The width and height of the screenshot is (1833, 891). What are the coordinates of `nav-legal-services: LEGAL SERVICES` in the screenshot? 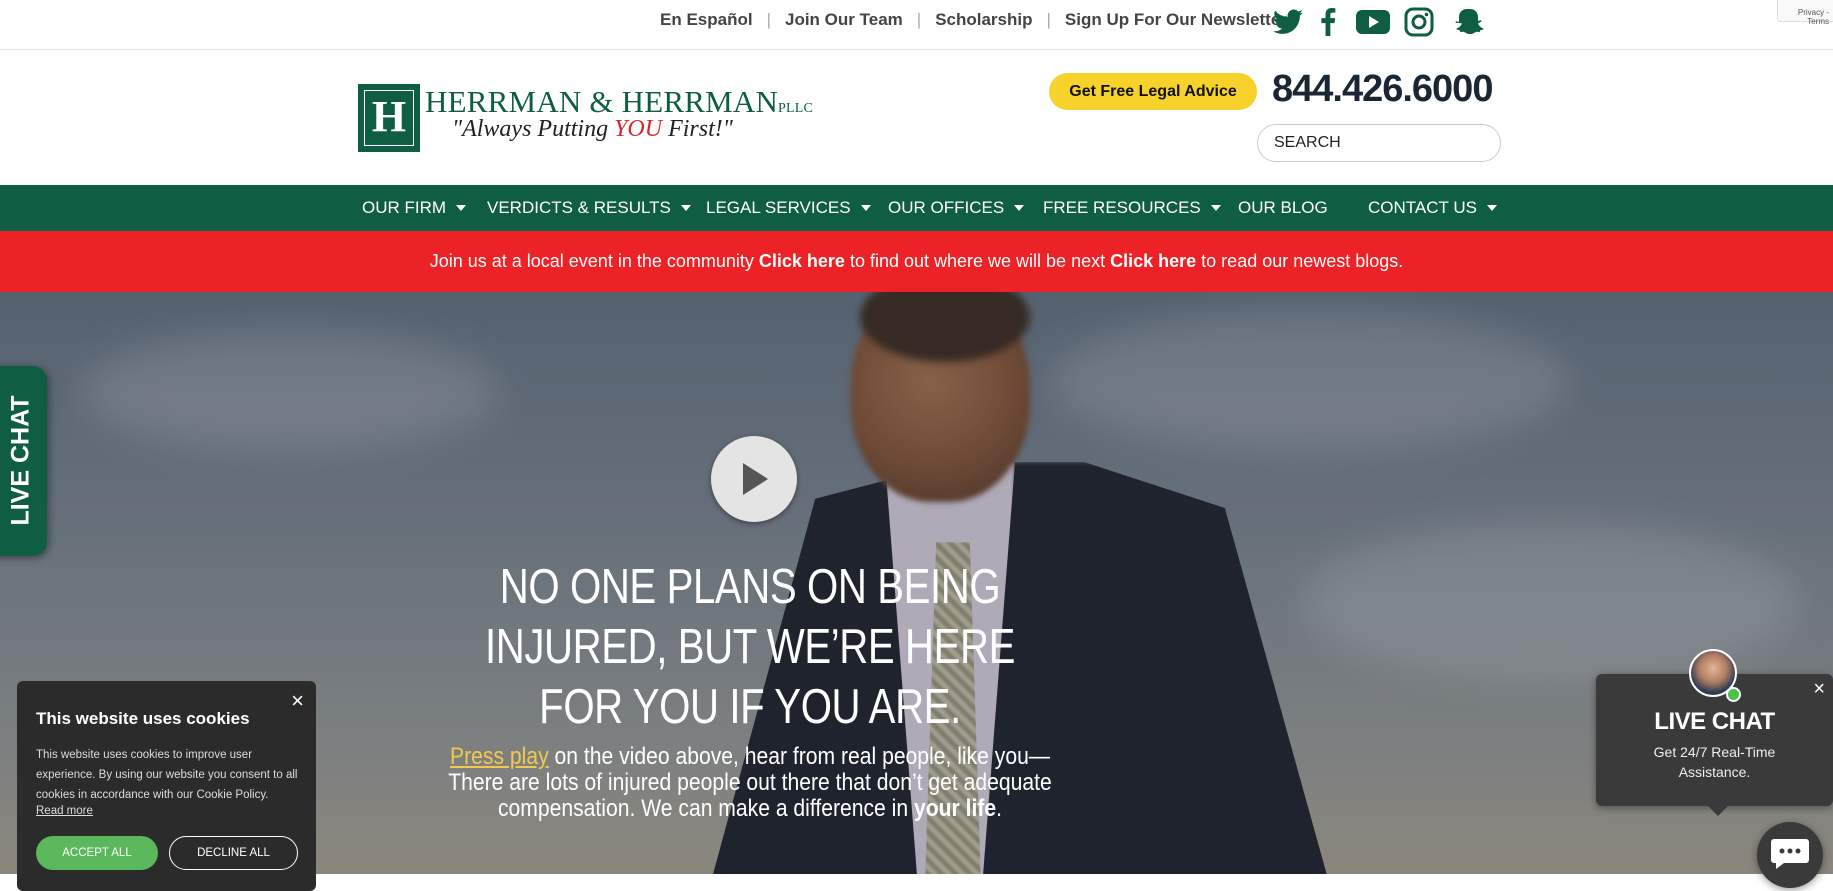 It's located at (788, 208).